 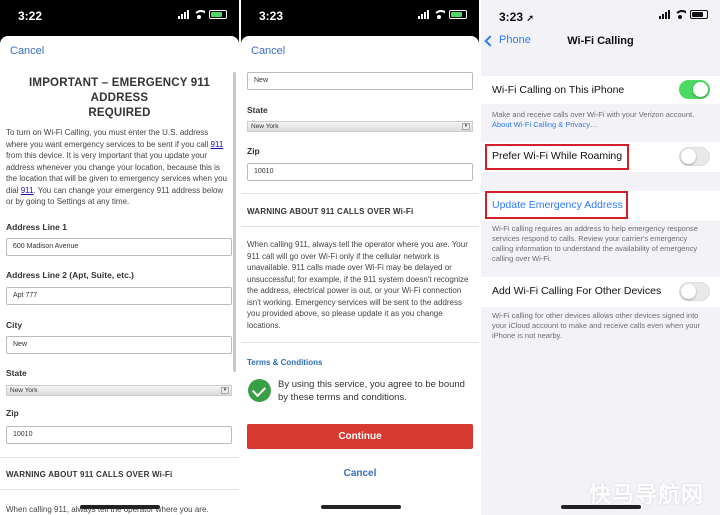 What do you see at coordinates (30, 16) in the screenshot?
I see `status-time: 3:22` at bounding box center [30, 16].